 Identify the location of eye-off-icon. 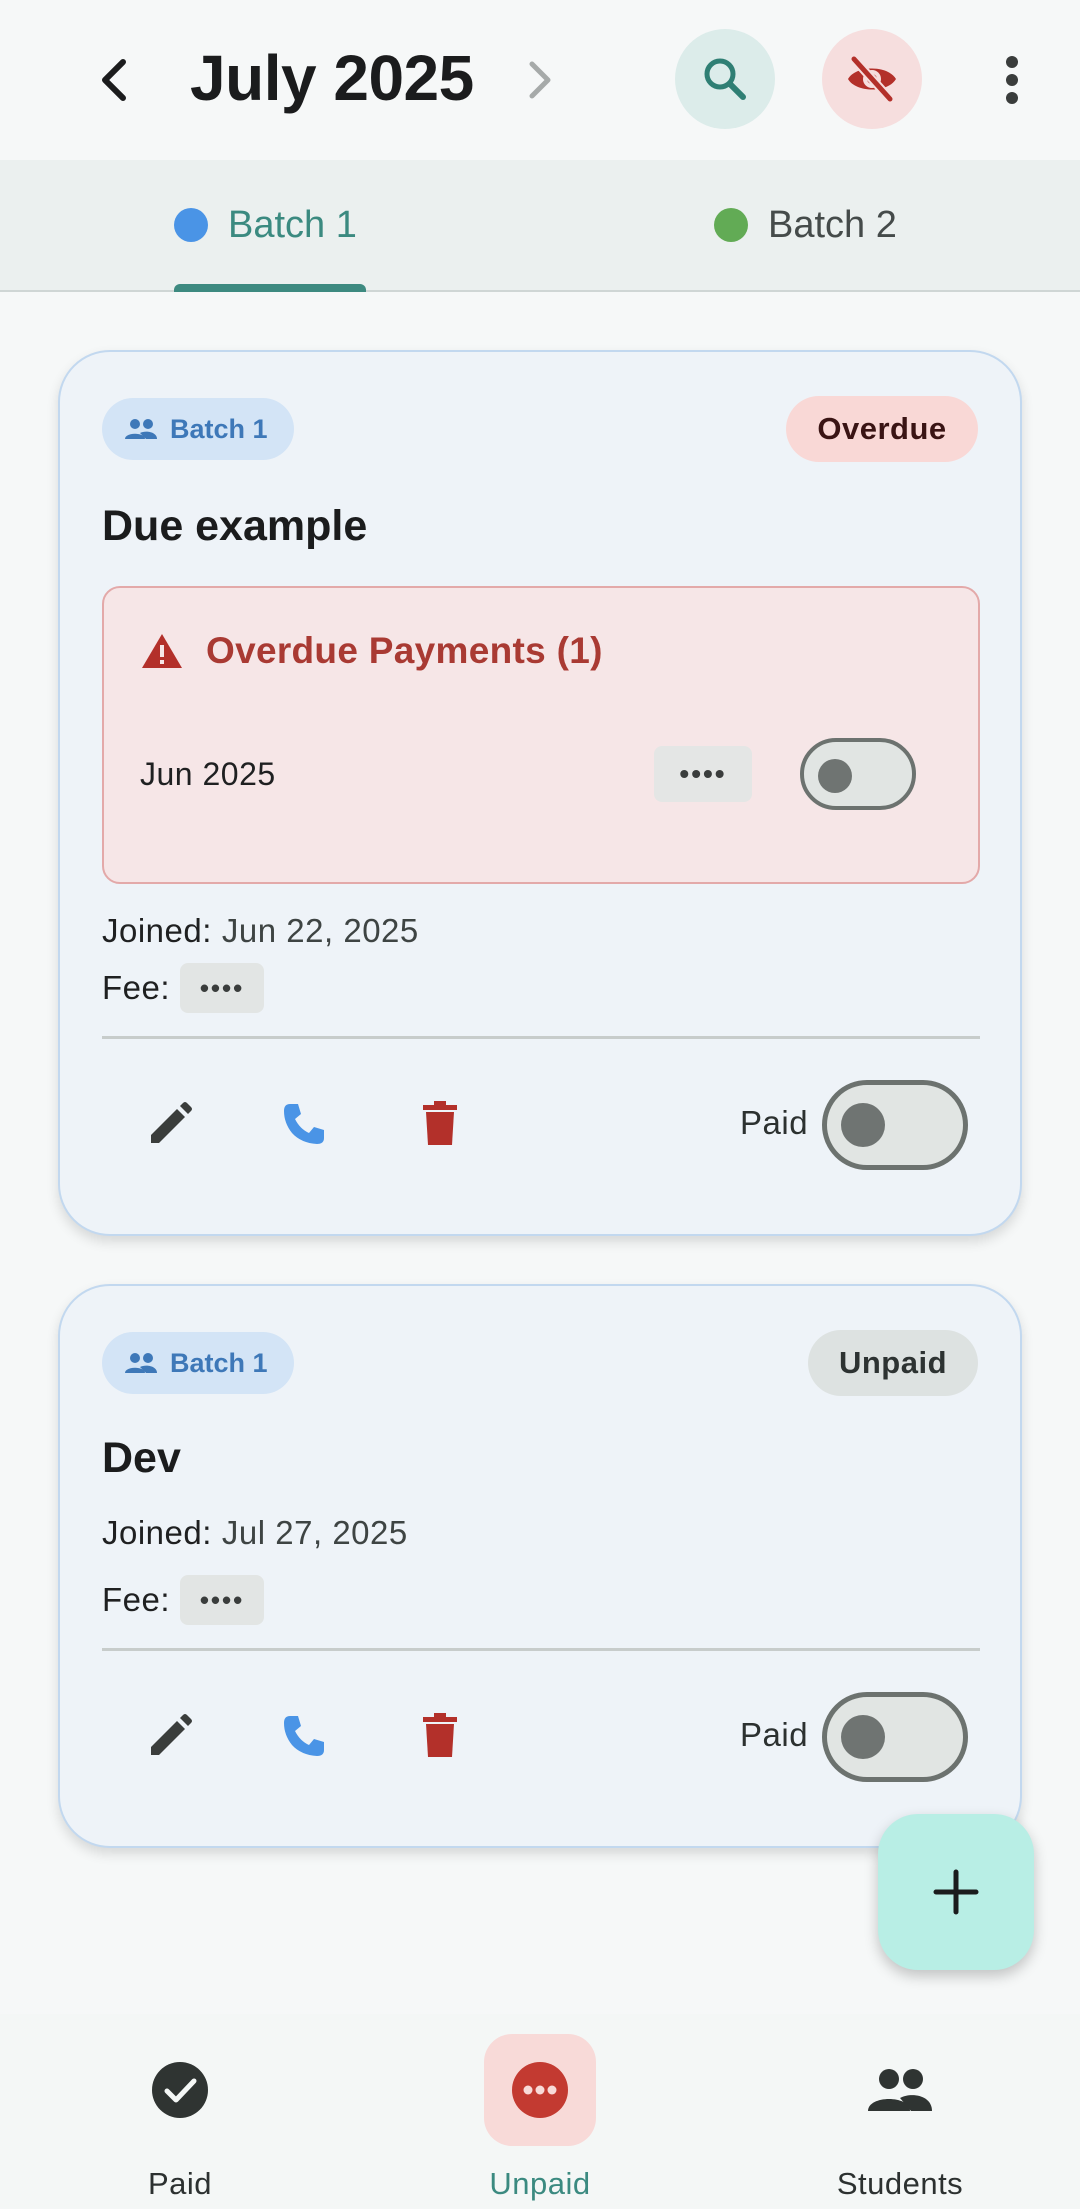
(872, 79).